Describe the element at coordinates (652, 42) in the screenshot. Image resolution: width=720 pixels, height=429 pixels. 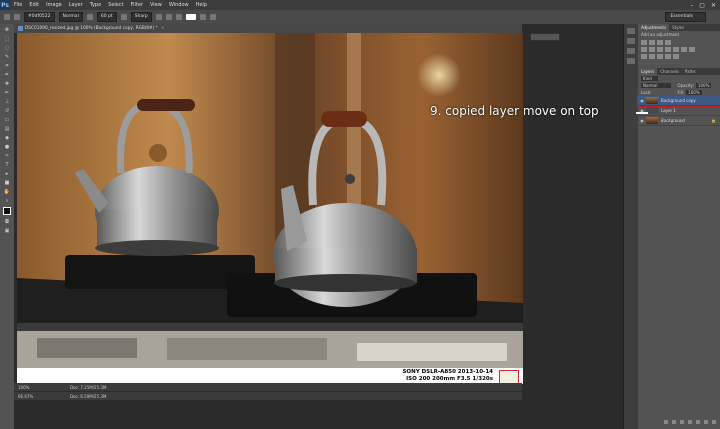
I see `levels-icon` at that location.